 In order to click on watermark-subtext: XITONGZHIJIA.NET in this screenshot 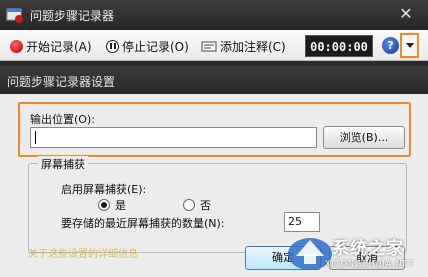, I will do `click(370, 263)`.